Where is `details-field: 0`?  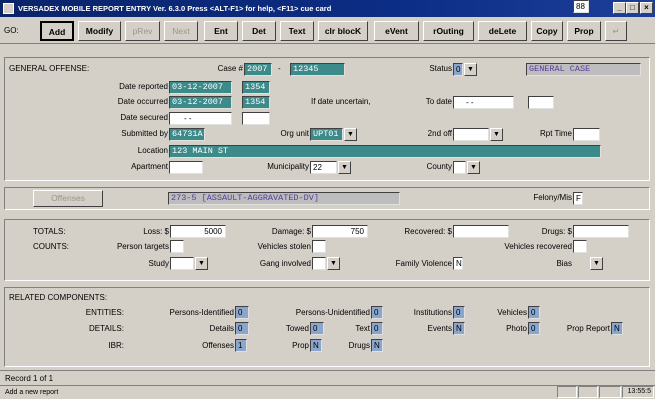
details-field: 0 is located at coordinates (242, 328).